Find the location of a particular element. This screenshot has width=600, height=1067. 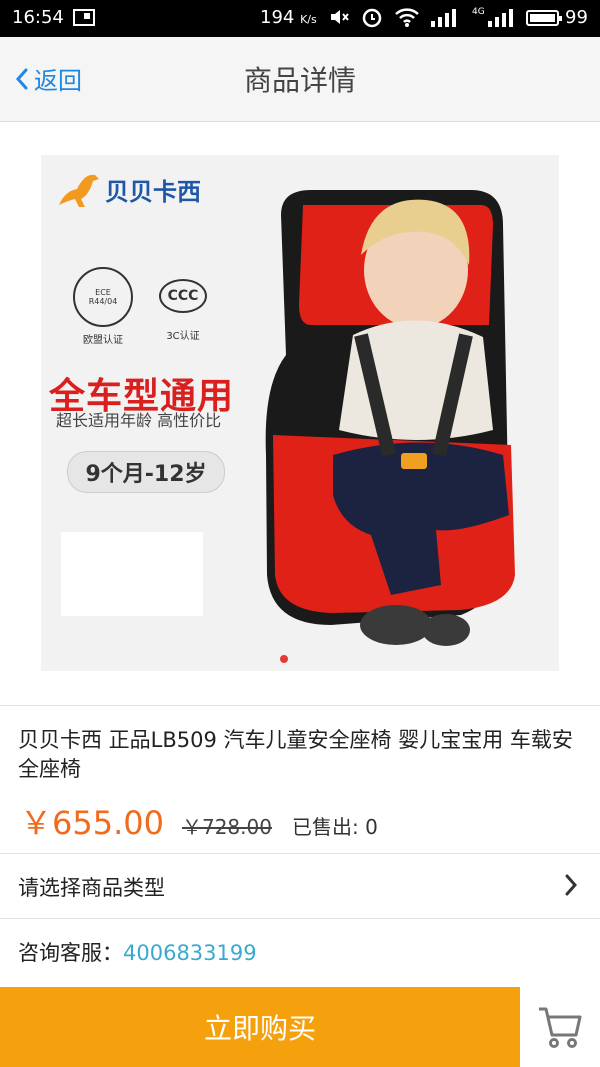

status-bar: 16:54 194 K/s 4G 99 is located at coordinates (300, 18).